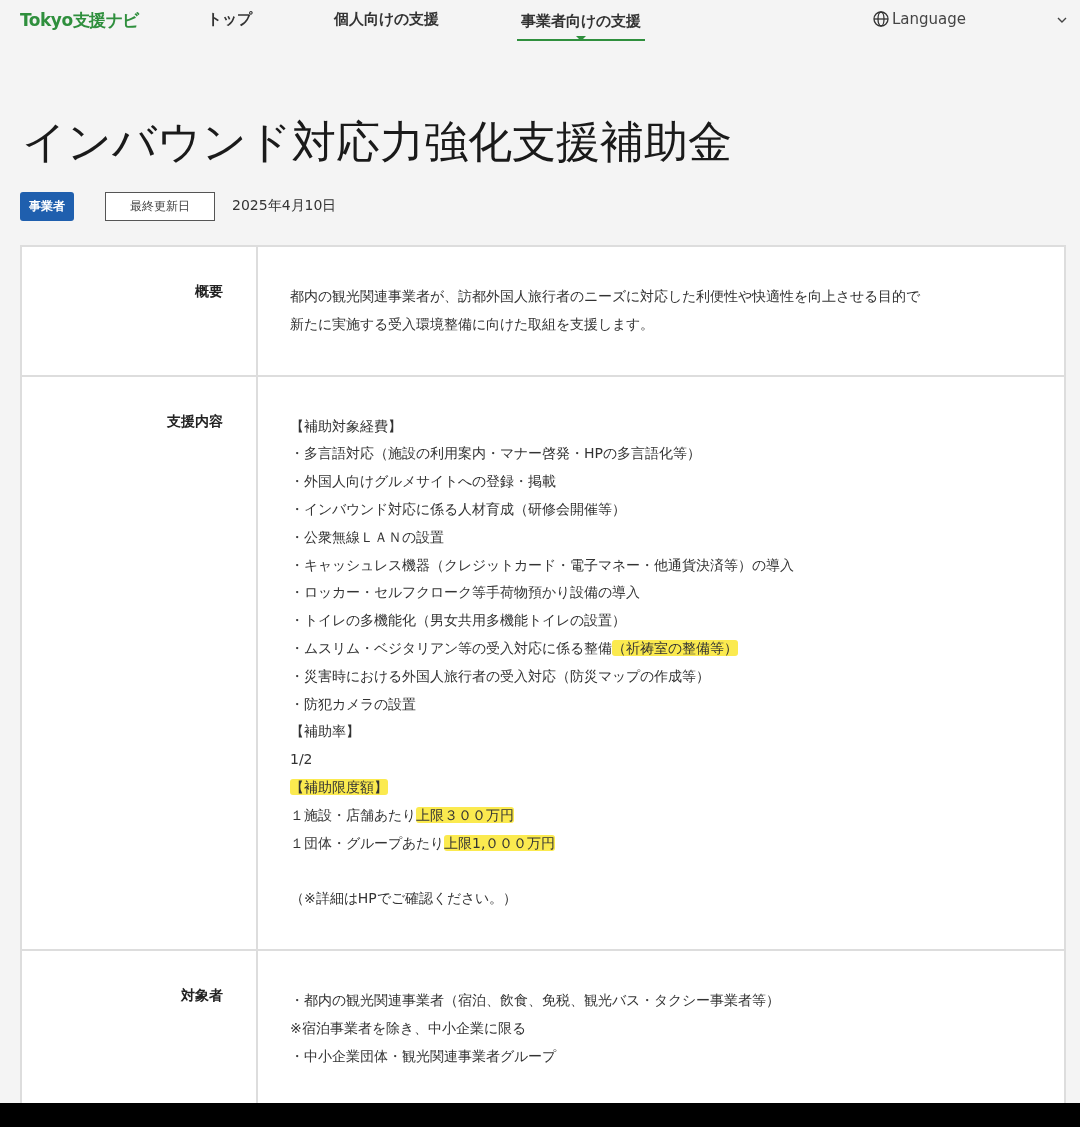 The image size is (1080, 1127). What do you see at coordinates (465, 593) in the screenshot?
I see `content-line: ・ロッカー・セルフクローク等手荷物預かり設備の導入` at bounding box center [465, 593].